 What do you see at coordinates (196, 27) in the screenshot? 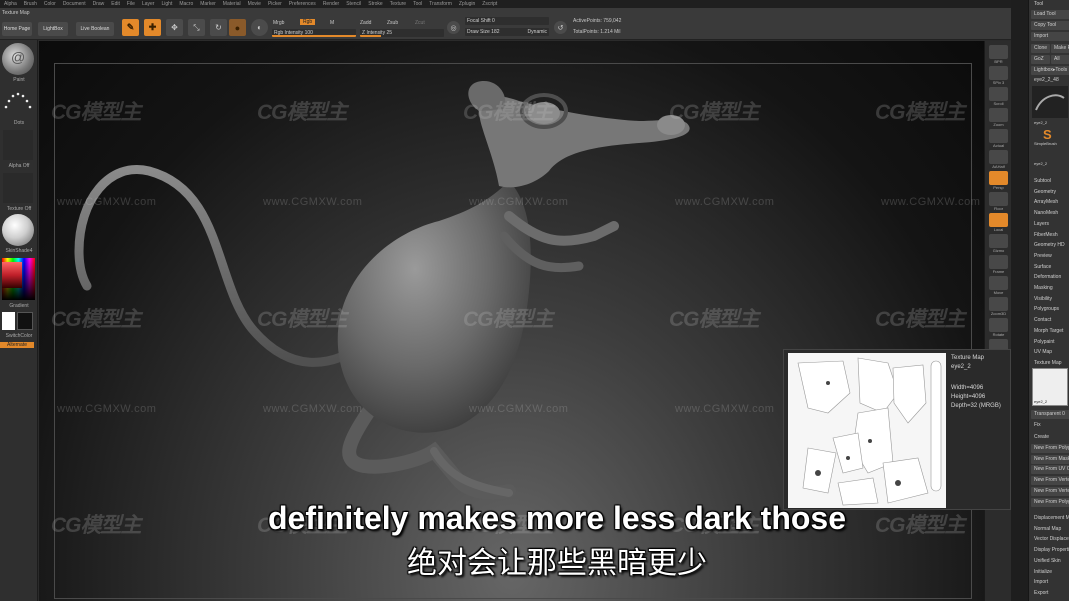
I see `scale-button: ⤡` at bounding box center [196, 27].